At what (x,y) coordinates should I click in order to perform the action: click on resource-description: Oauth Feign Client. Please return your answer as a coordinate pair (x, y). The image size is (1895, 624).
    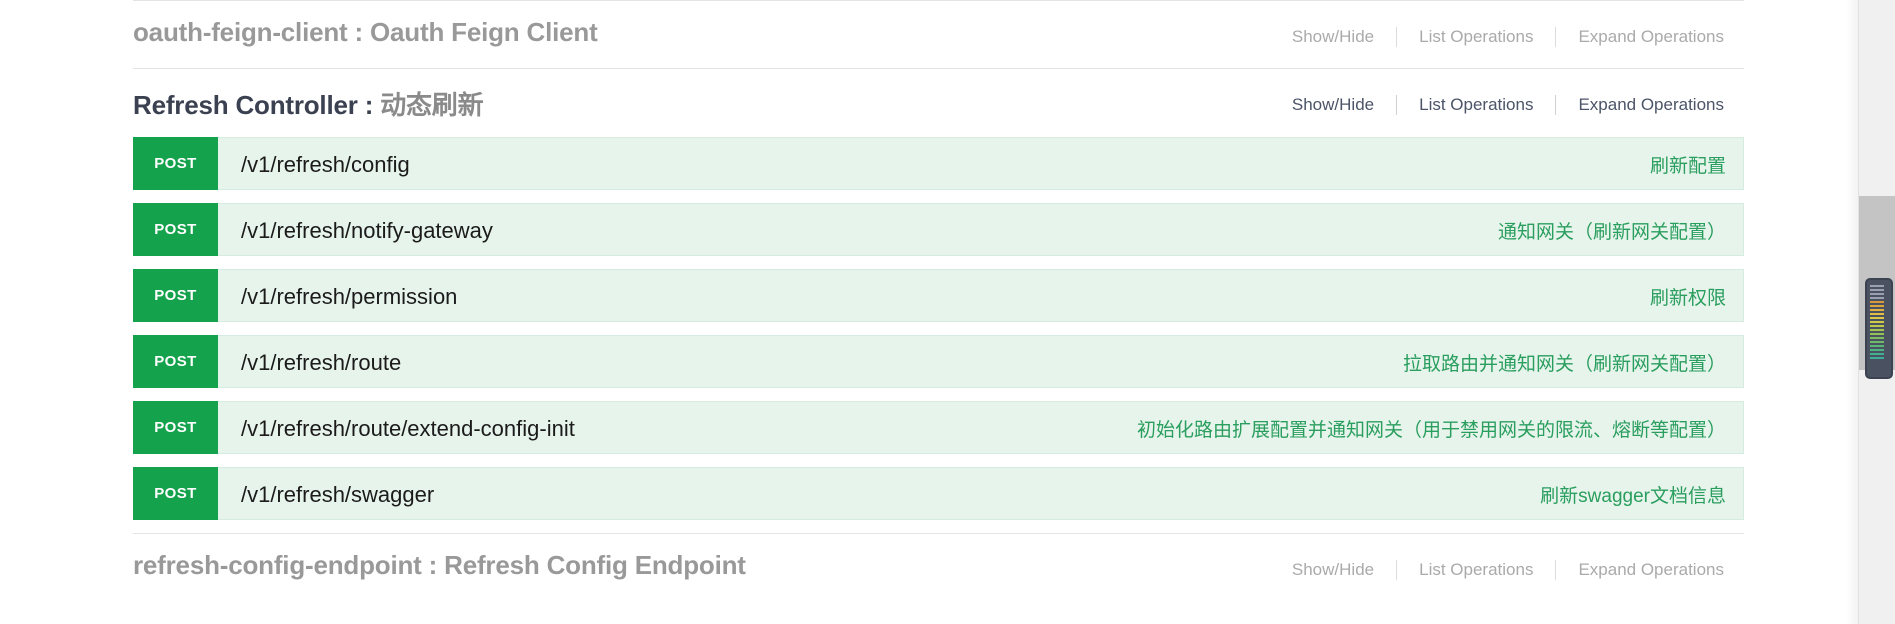
    Looking at the image, I should click on (484, 32).